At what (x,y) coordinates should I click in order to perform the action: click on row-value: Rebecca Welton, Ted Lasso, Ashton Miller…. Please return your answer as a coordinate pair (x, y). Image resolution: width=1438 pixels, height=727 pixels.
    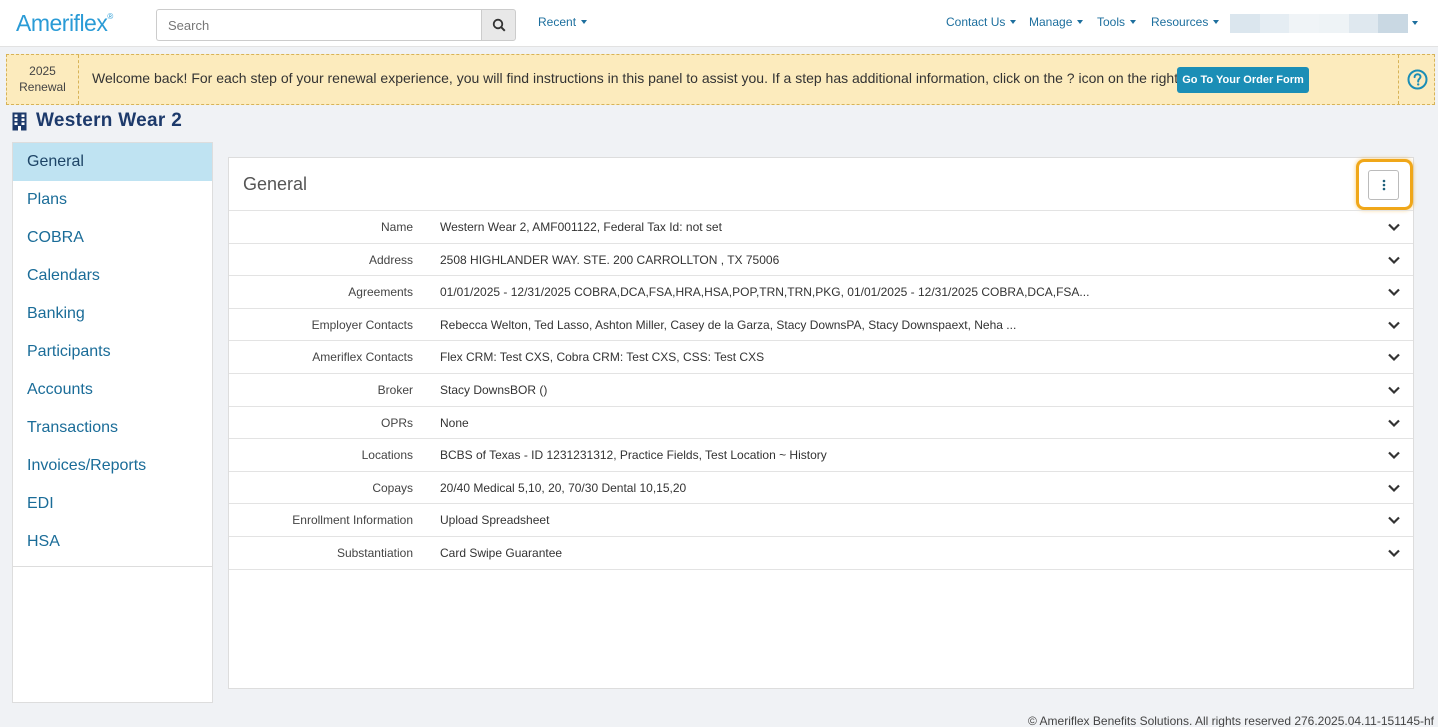
    Looking at the image, I should click on (728, 324).